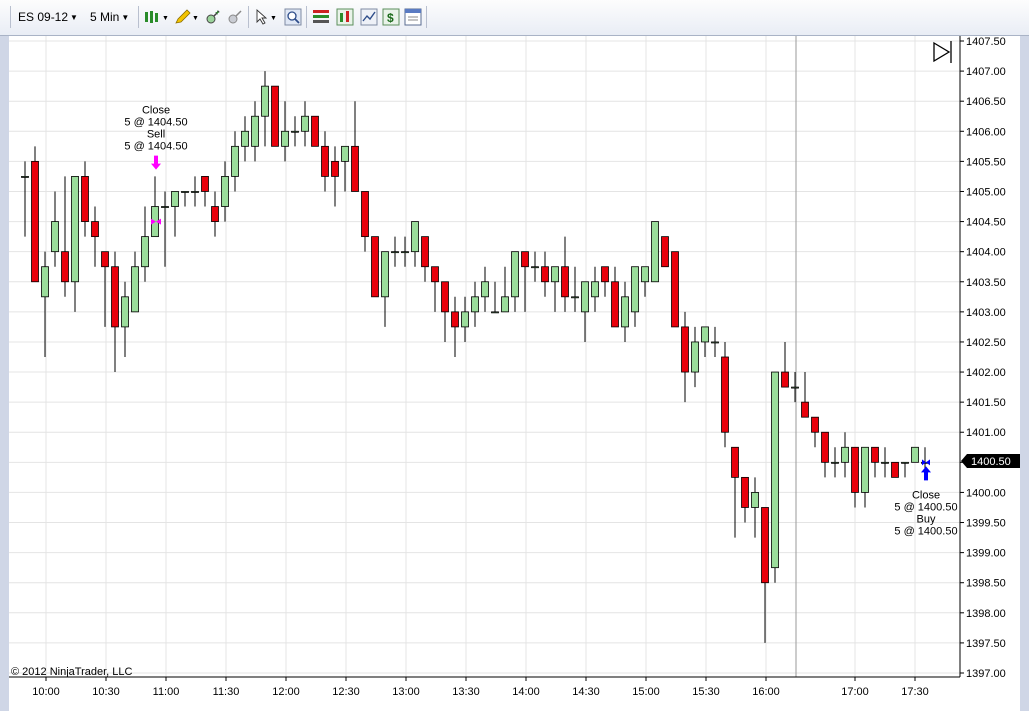  Describe the element at coordinates (526, 692) in the screenshot. I see `time-tick-label: 14:00` at that location.